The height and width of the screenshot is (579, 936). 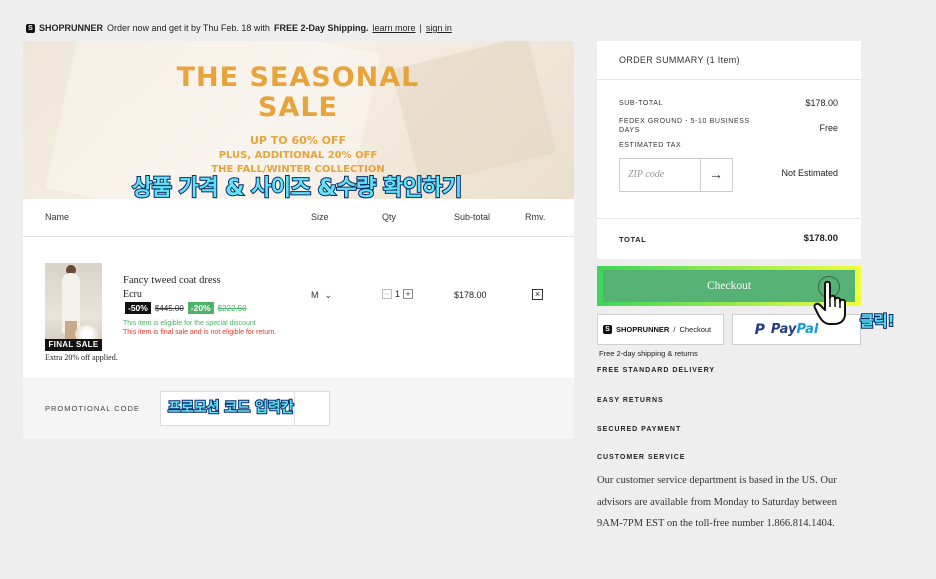 I want to click on benefit-customer-service: CUSTOMER SERVICE, so click(x=641, y=457).